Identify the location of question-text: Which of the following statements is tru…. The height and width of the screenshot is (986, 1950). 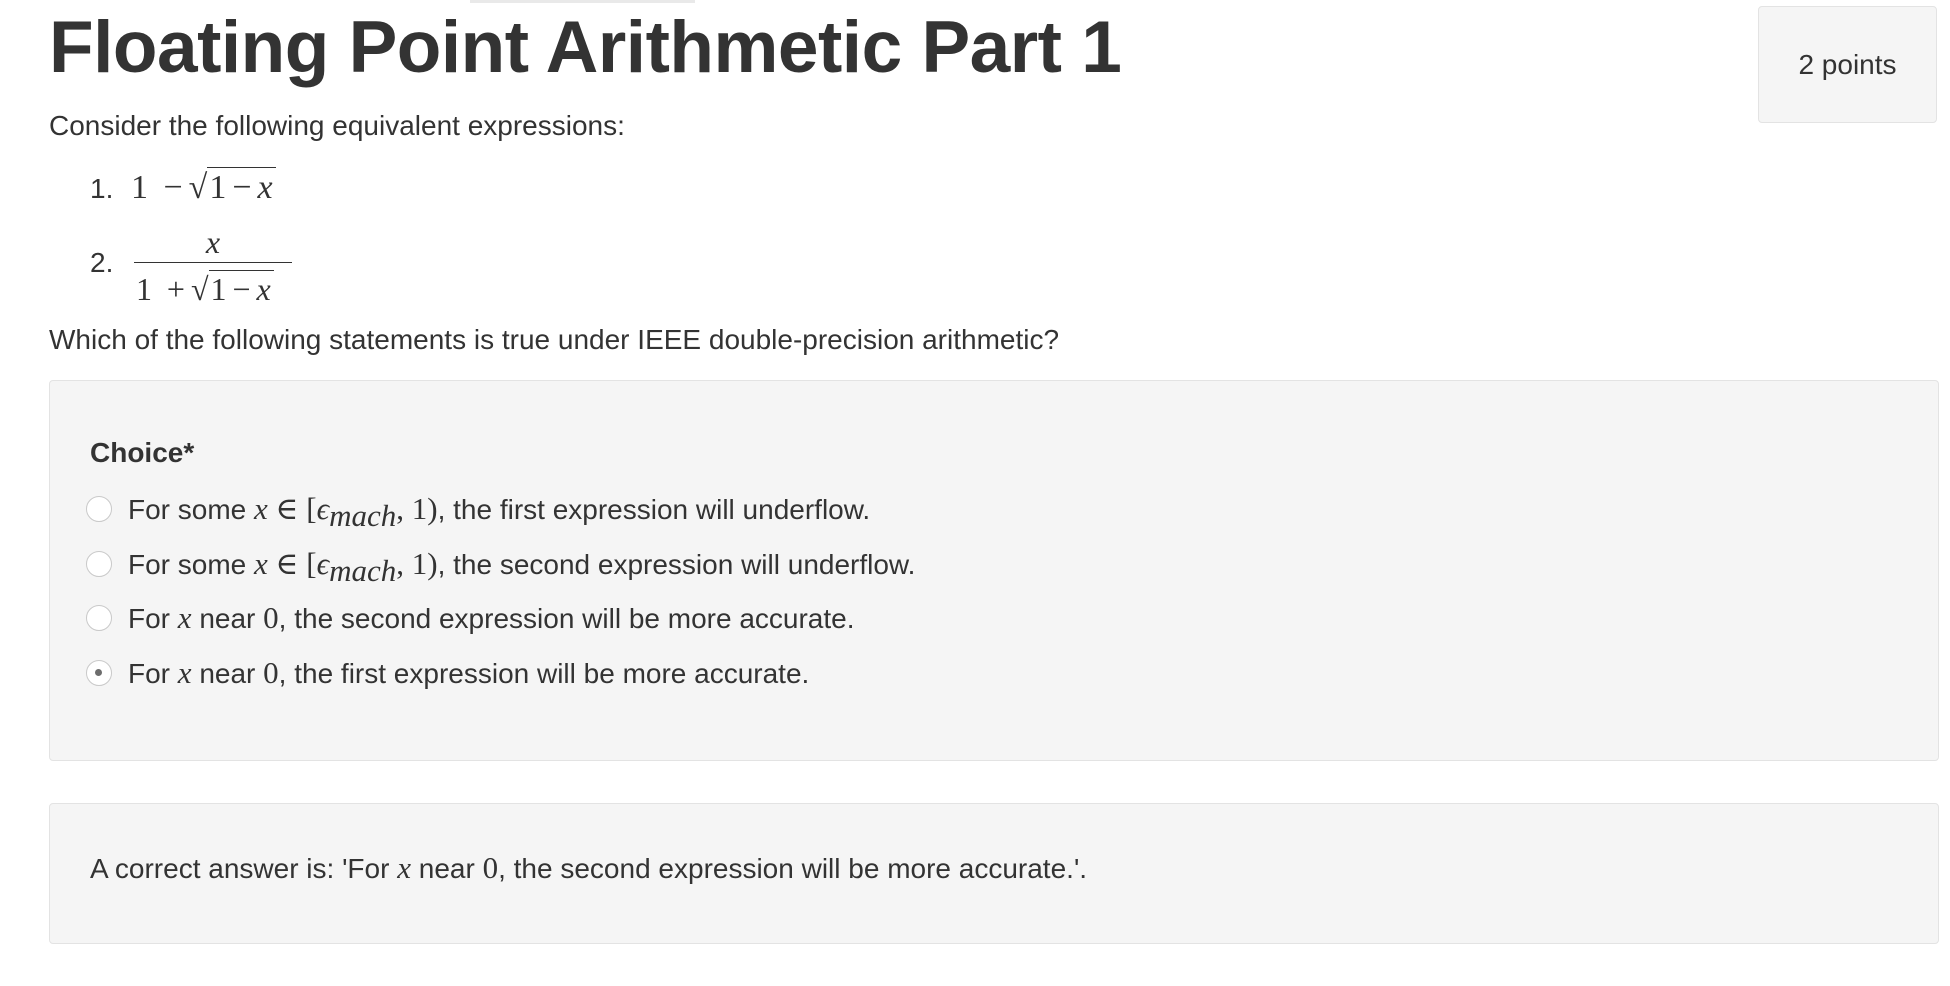
(554, 339).